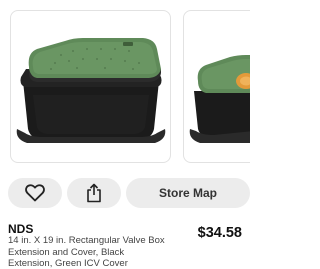 The image size is (320, 269). I want to click on action-bar: Store Map, so click(129, 193).